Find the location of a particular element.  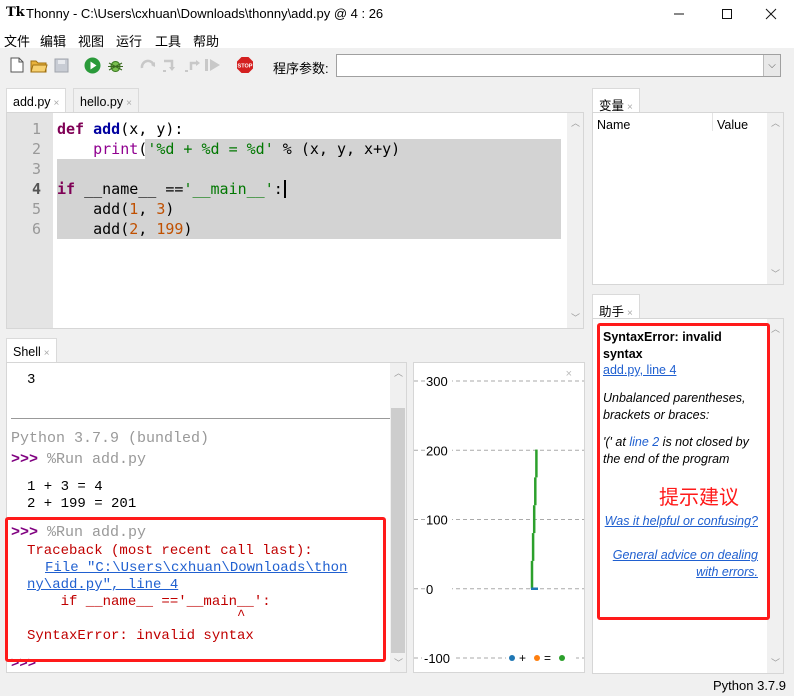

step-over-button is located at coordinates (148, 65).